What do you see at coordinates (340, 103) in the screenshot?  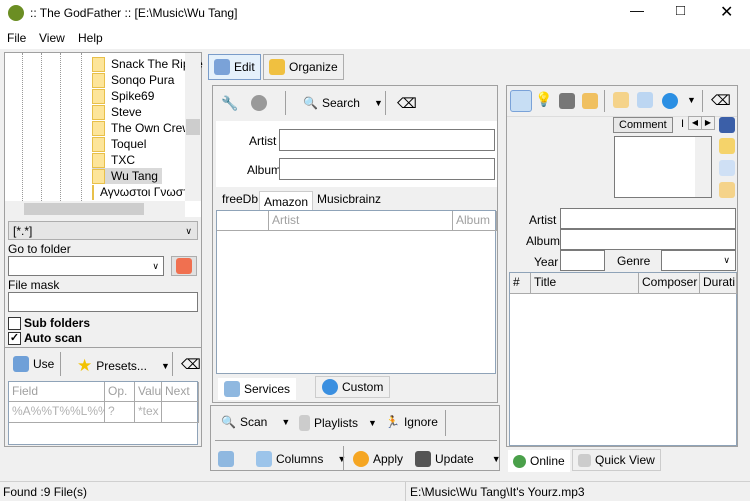 I see `search-label: Search` at bounding box center [340, 103].